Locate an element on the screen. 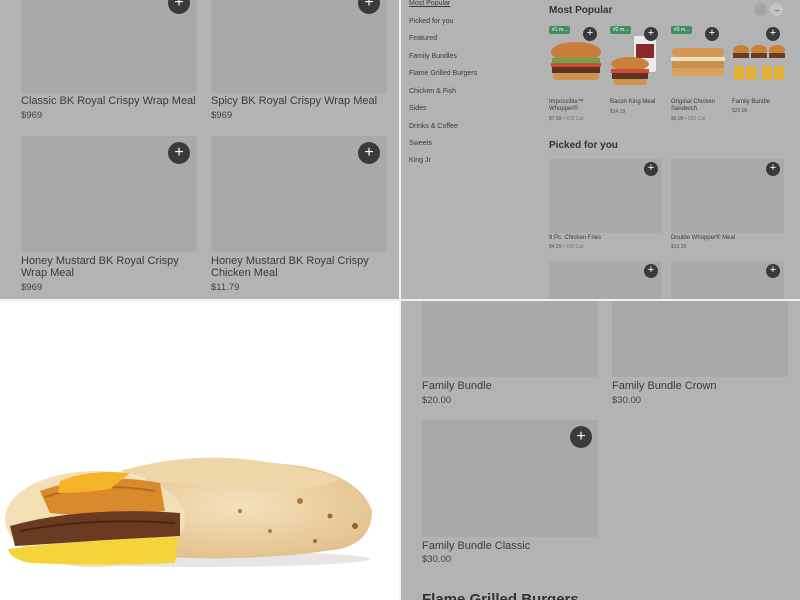 This screenshot has width=800, height=600. item-name: Double Whopper® Meal is located at coordinates (703, 238).